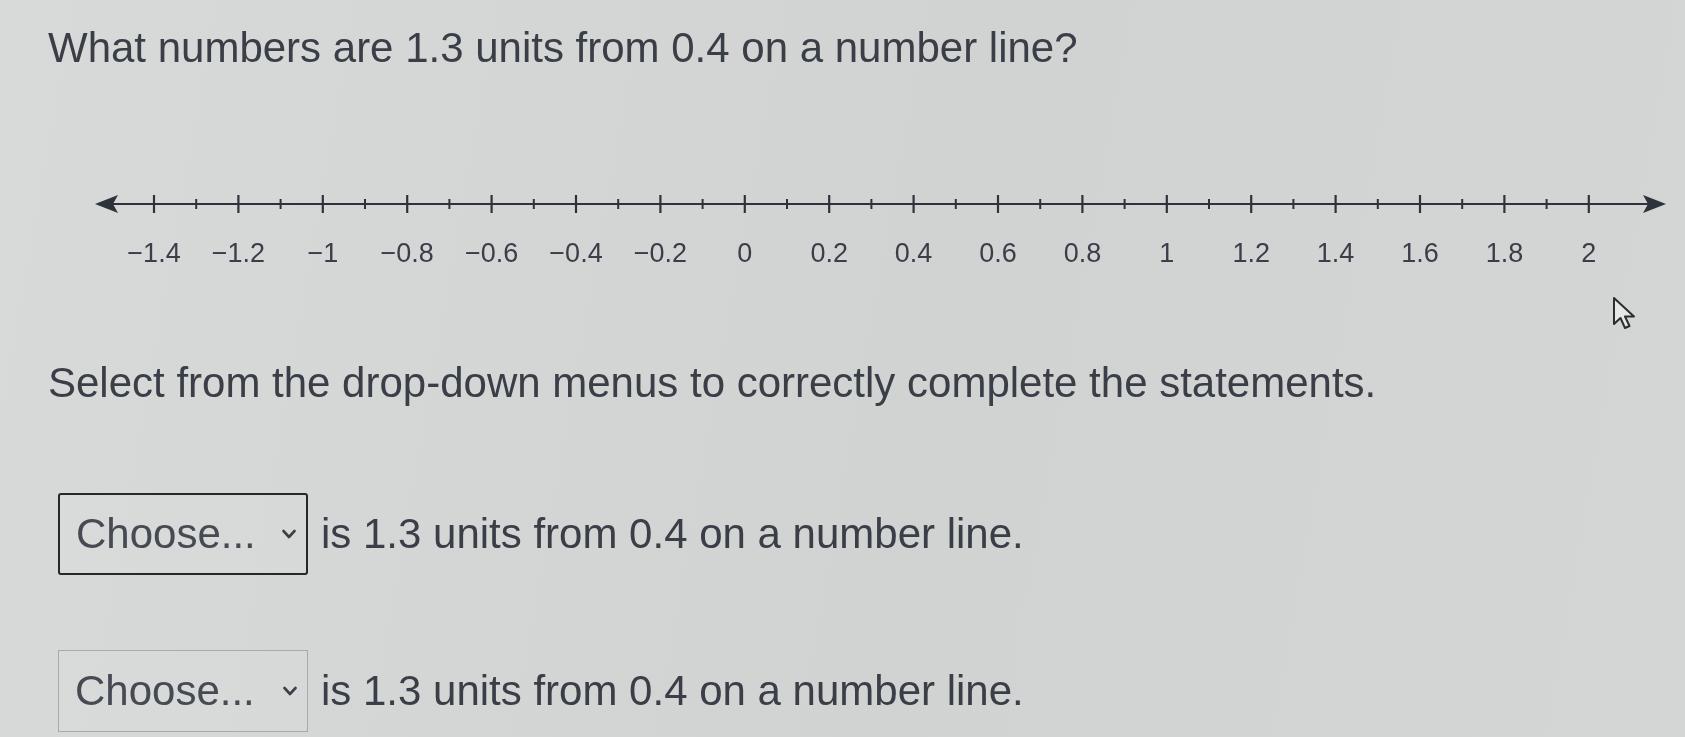  I want to click on tick-label: 0, so click(745, 253).